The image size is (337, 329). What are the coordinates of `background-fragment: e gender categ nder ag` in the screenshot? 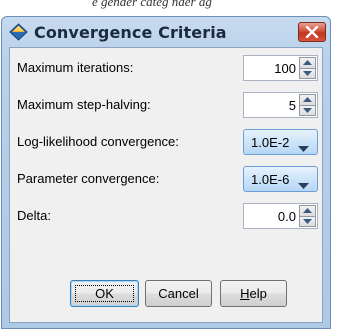 It's located at (168, 8).